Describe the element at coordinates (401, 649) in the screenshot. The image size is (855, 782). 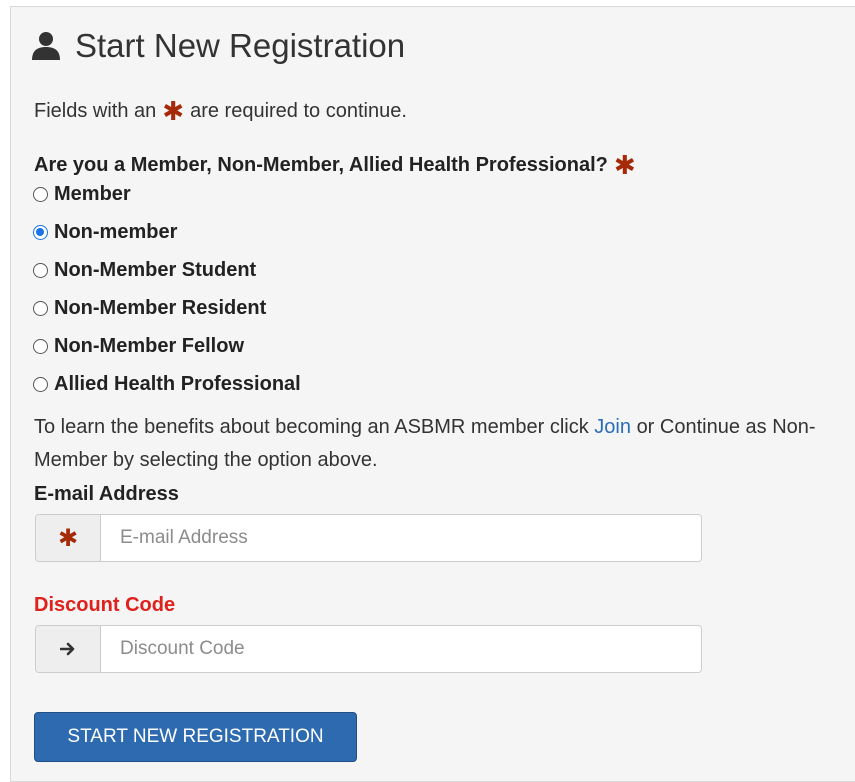
I see `discount-code-field` at that location.